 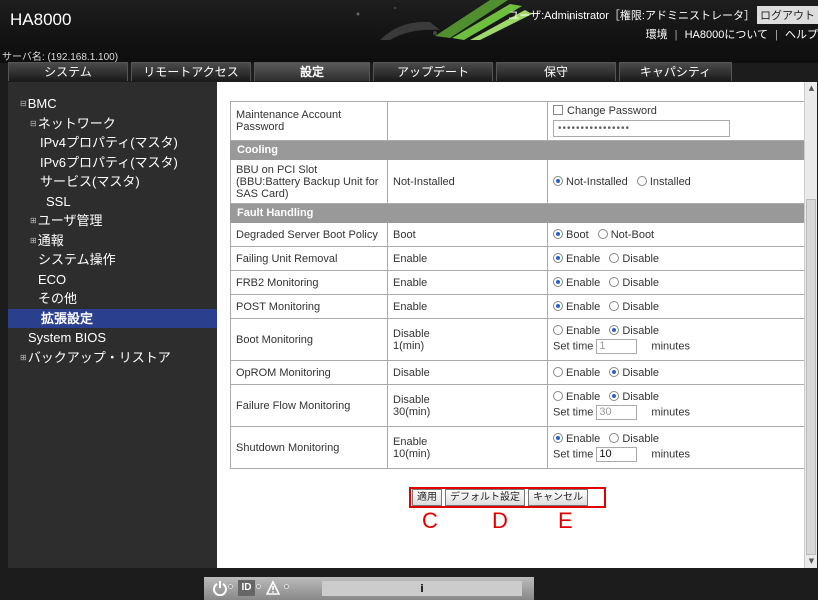 What do you see at coordinates (312, 71) in the screenshot?
I see `tab-settings: 設定` at bounding box center [312, 71].